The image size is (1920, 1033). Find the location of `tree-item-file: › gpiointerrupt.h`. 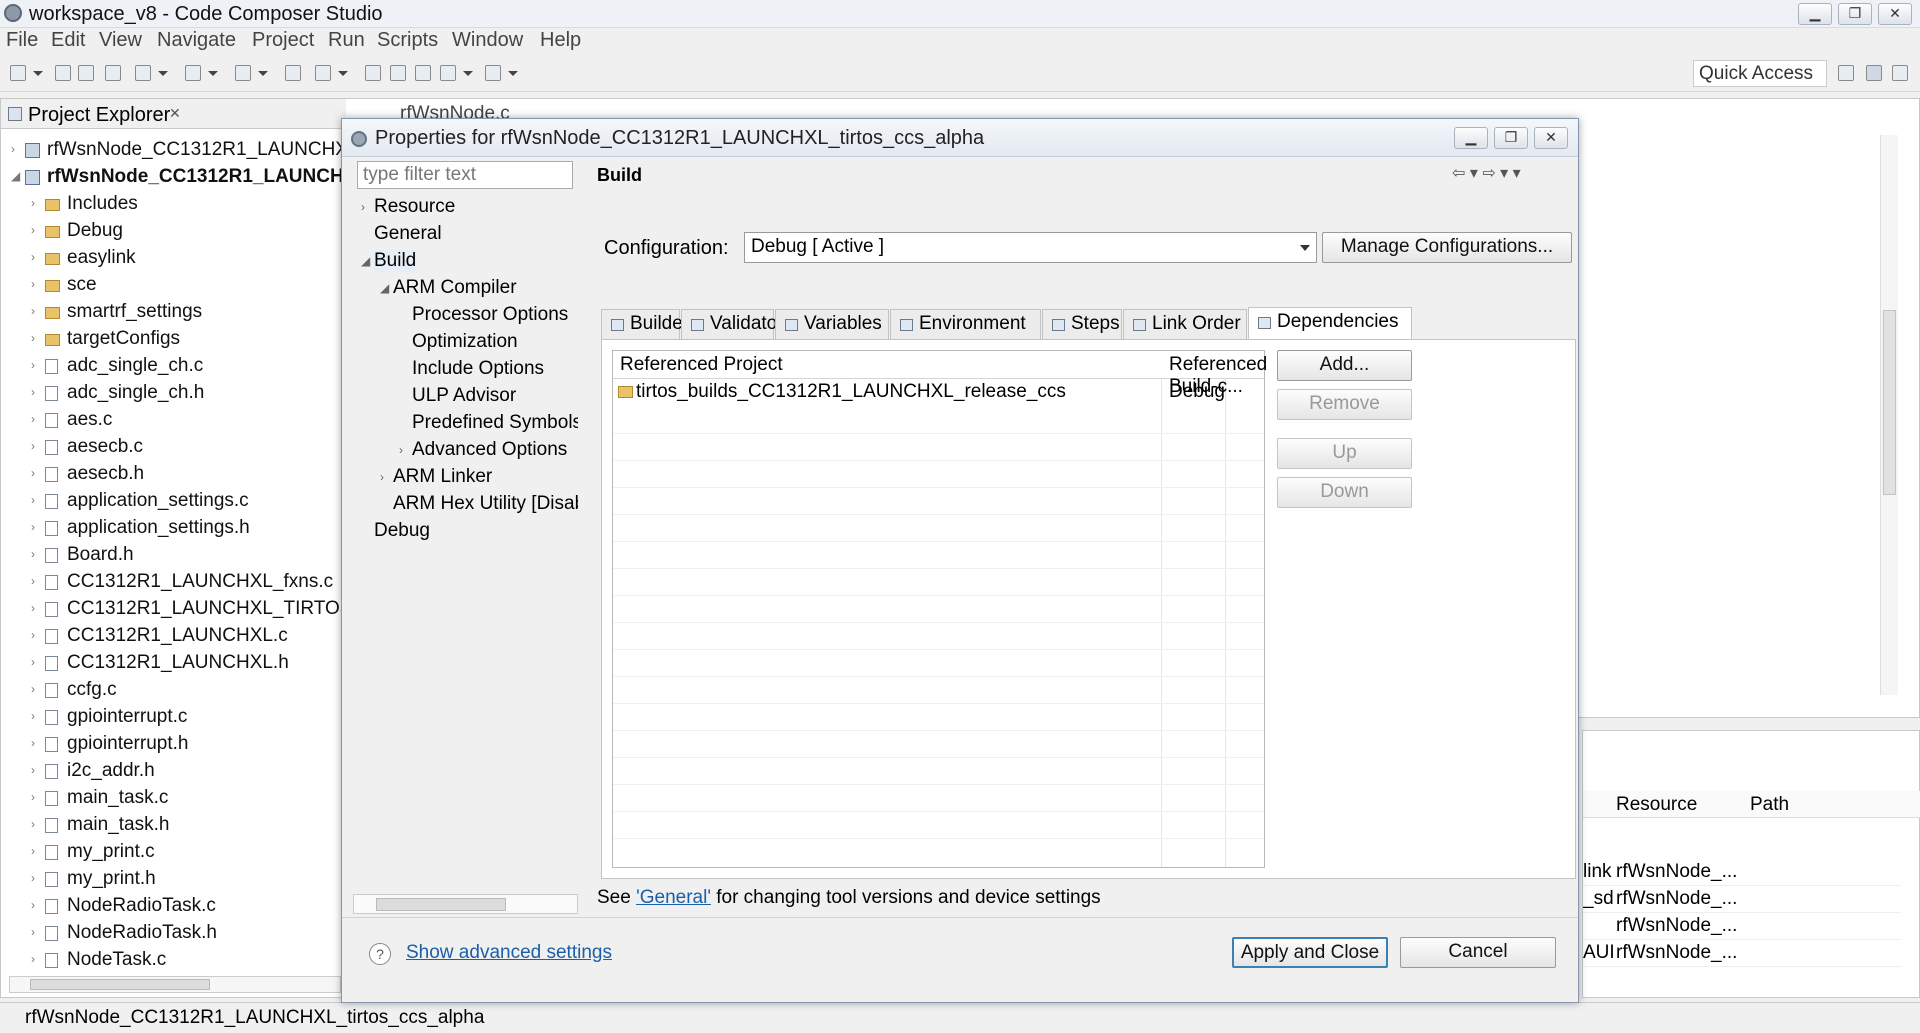

tree-item-file: › gpiointerrupt.h is located at coordinates (171, 745).